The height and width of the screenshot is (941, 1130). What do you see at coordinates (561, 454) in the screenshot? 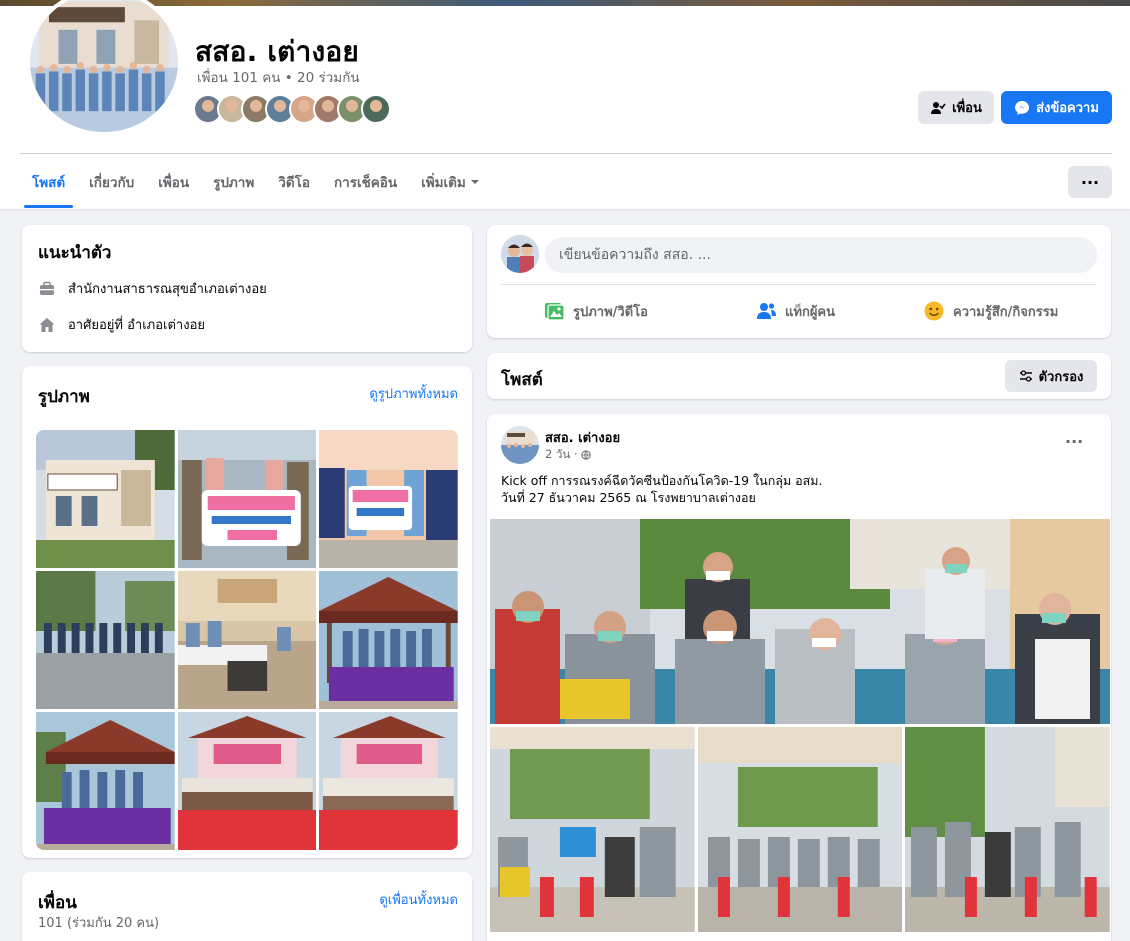
I see `post-time-text: 2 วัน ·` at bounding box center [561, 454].